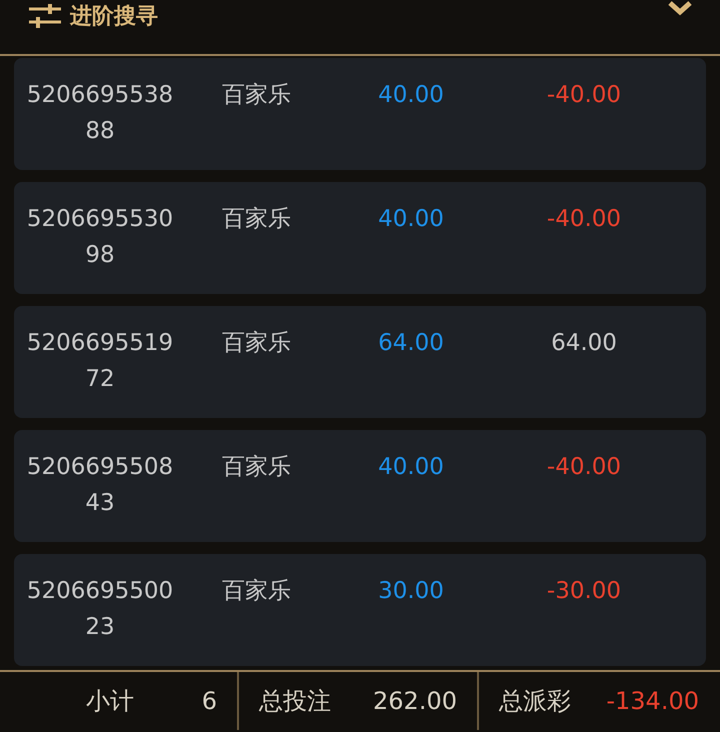 This screenshot has height=732, width=720. I want to click on order-id: 520669550023, so click(100, 609).